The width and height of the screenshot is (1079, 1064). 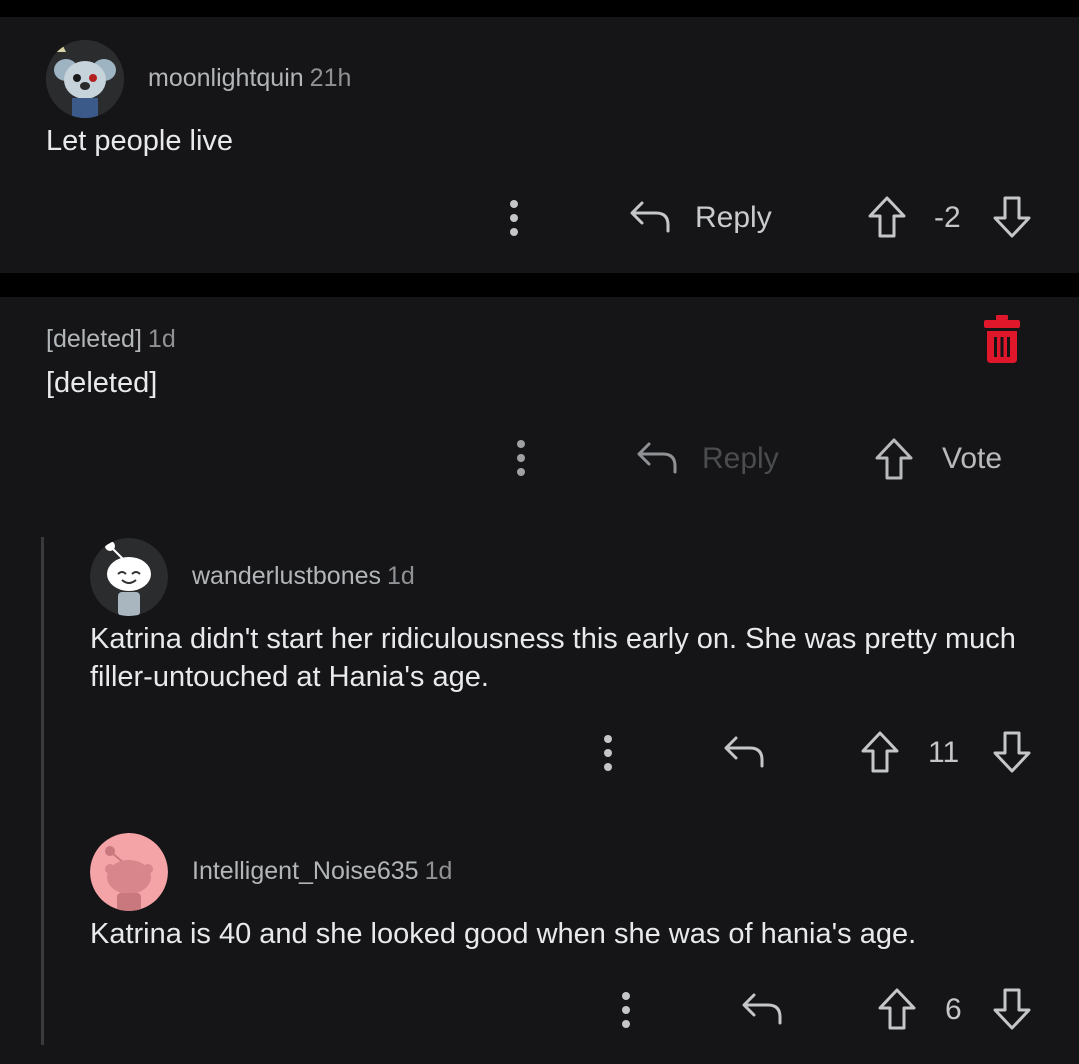 I want to click on comment-age: 21h, so click(x=330, y=78).